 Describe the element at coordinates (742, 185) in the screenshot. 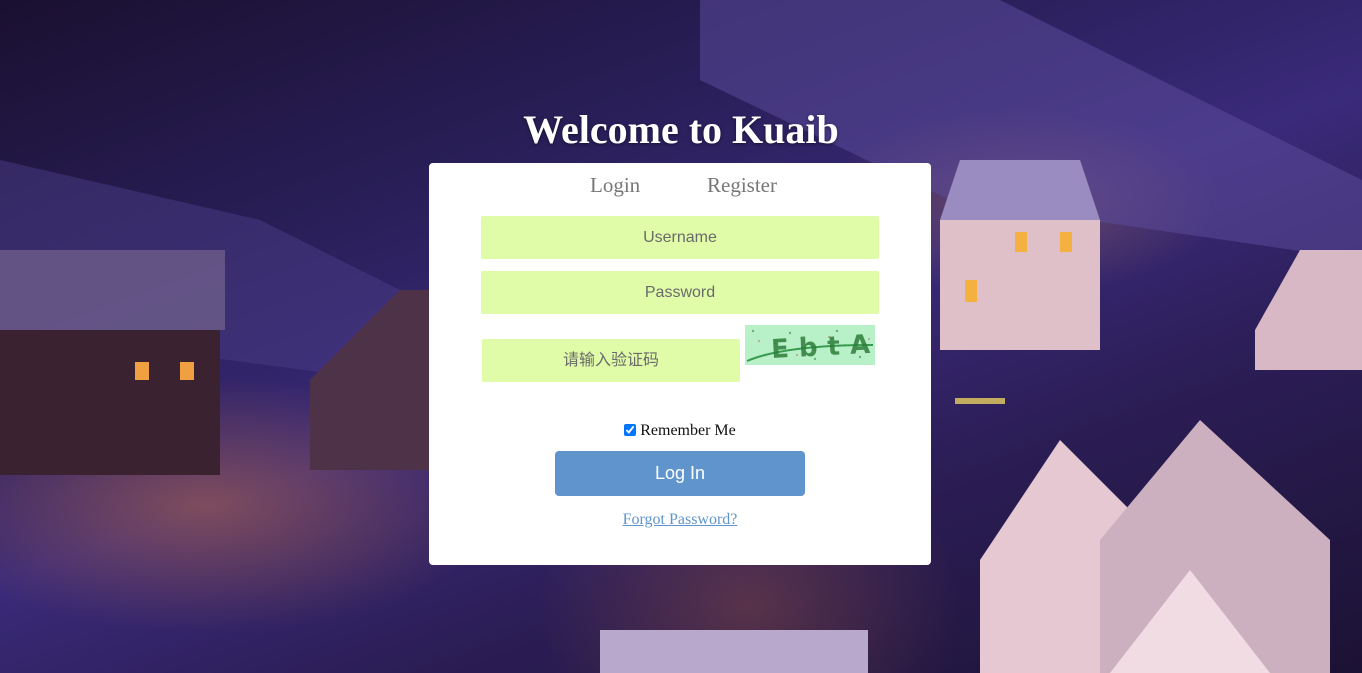

I see `tab-register: Register` at that location.